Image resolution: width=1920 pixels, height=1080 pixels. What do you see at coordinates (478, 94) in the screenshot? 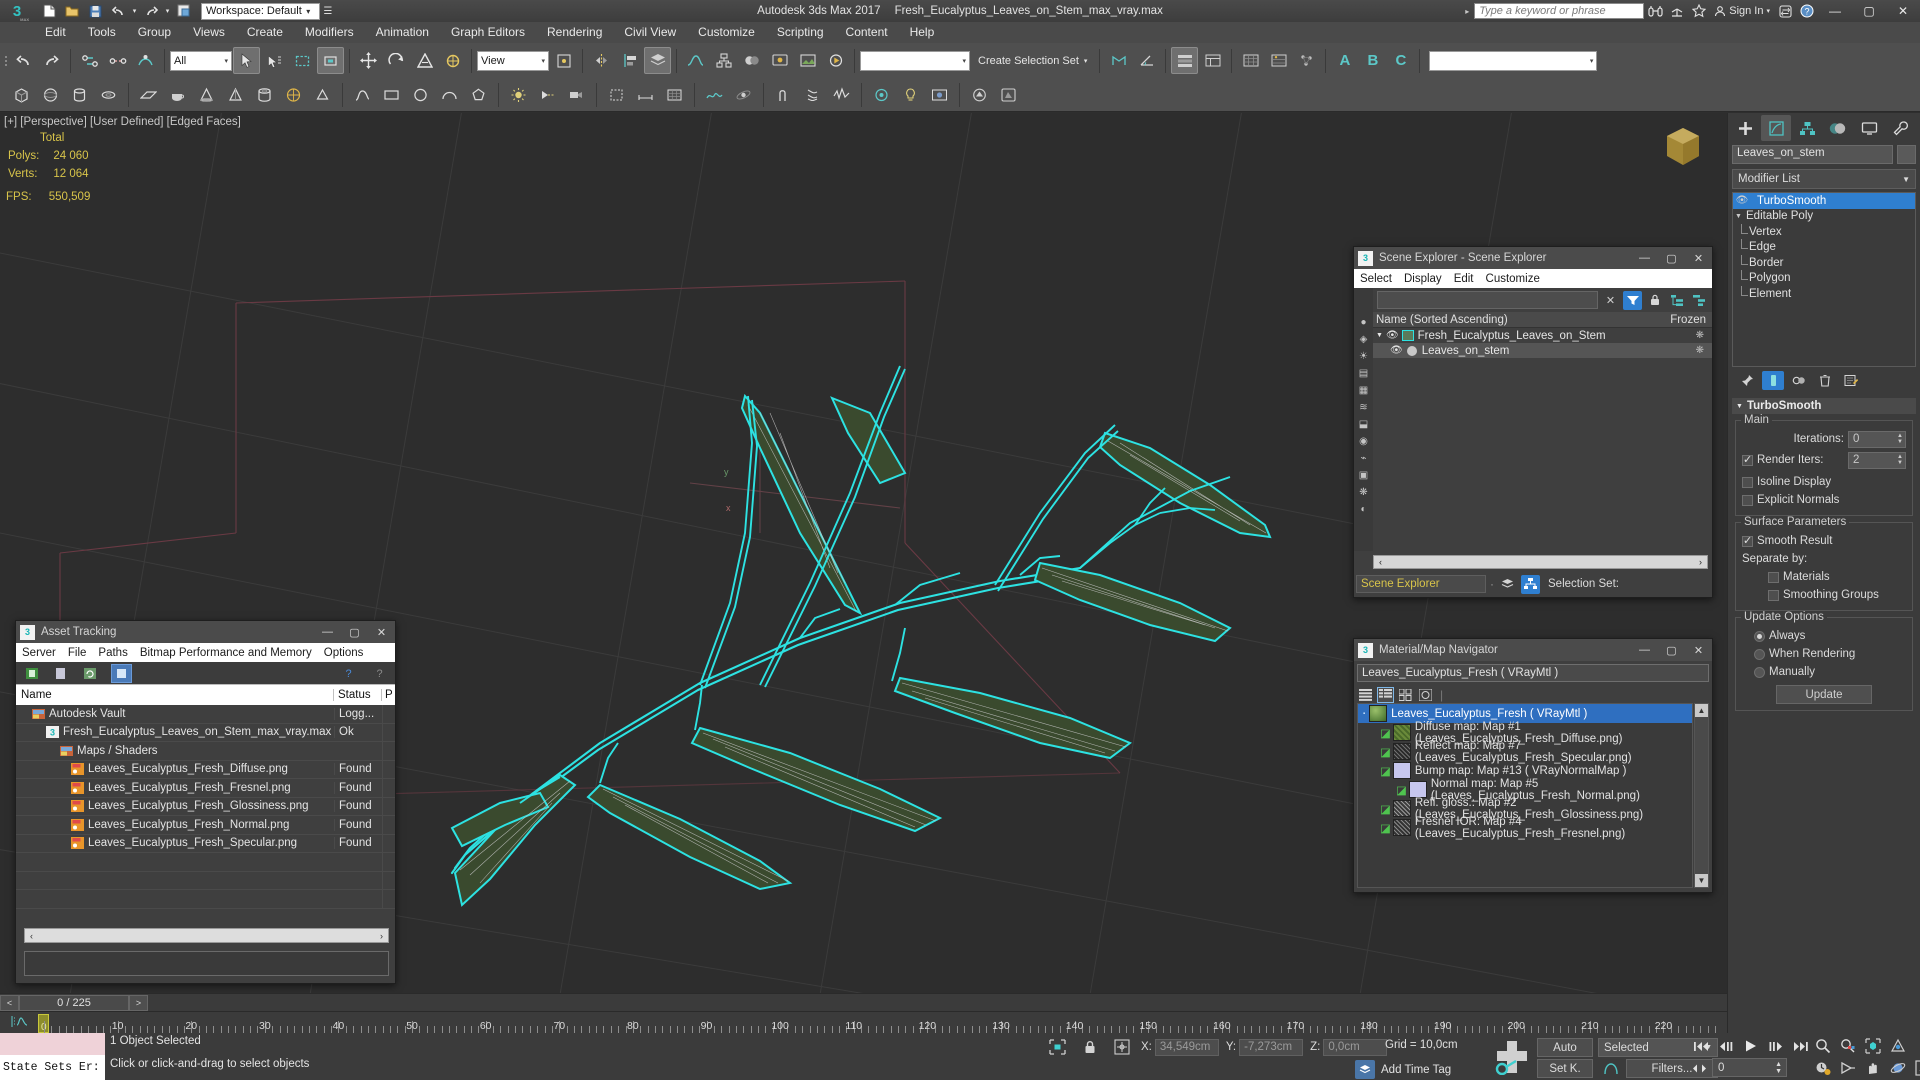
I see `ngon-shape-icon` at bounding box center [478, 94].